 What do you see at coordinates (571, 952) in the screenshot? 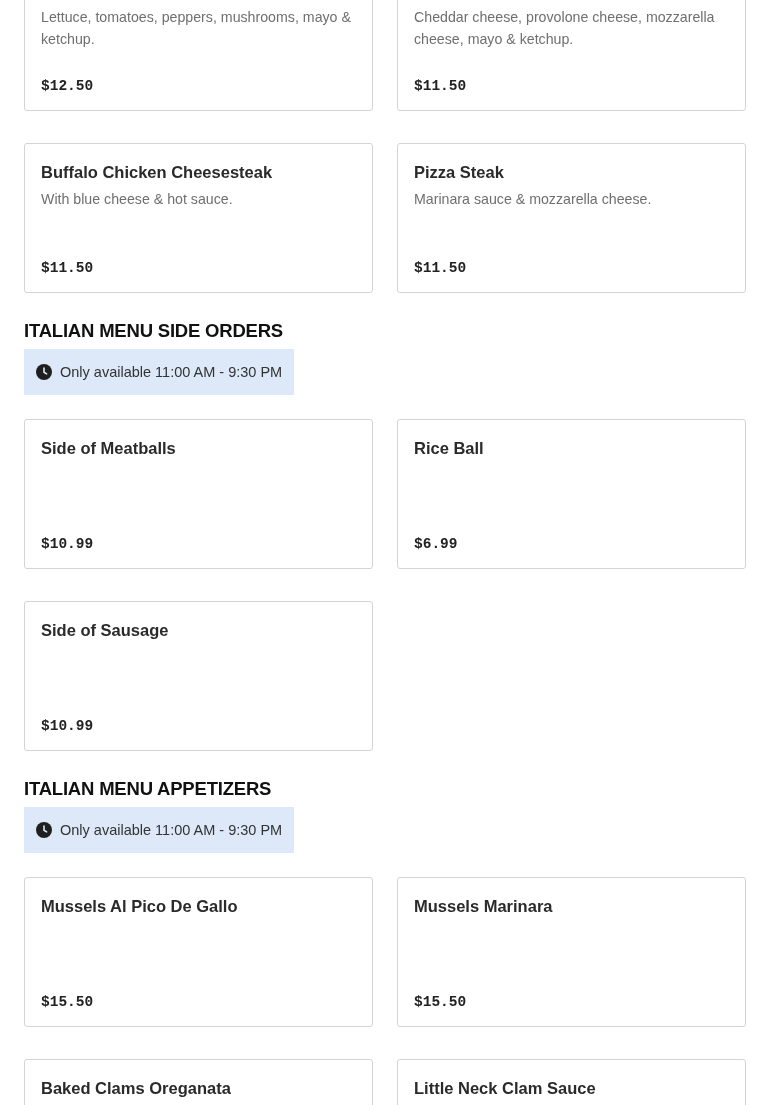
I see `menu-item-card: Mussels Marinara $15.50` at bounding box center [571, 952].